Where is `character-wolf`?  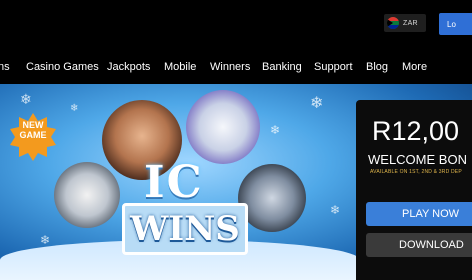
character-wolf is located at coordinates (272, 198).